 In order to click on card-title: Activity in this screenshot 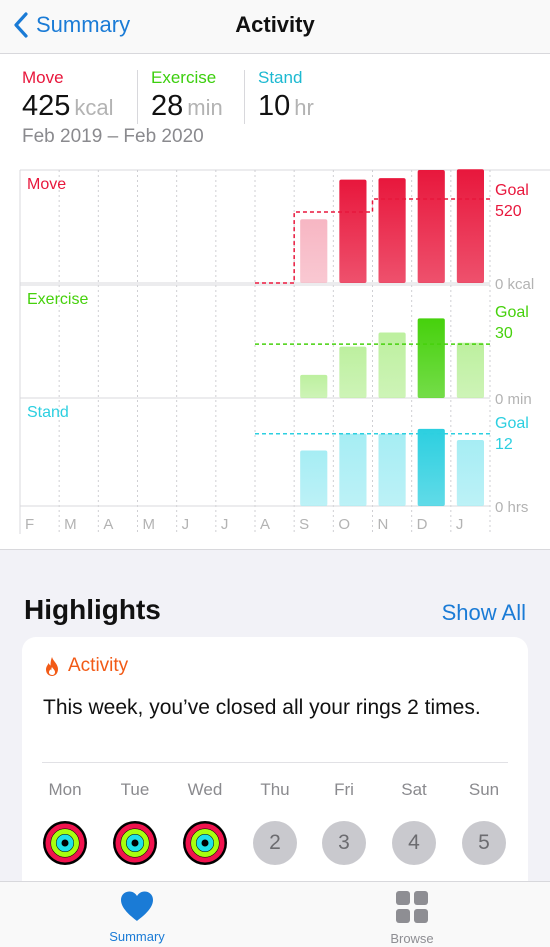, I will do `click(86, 666)`.